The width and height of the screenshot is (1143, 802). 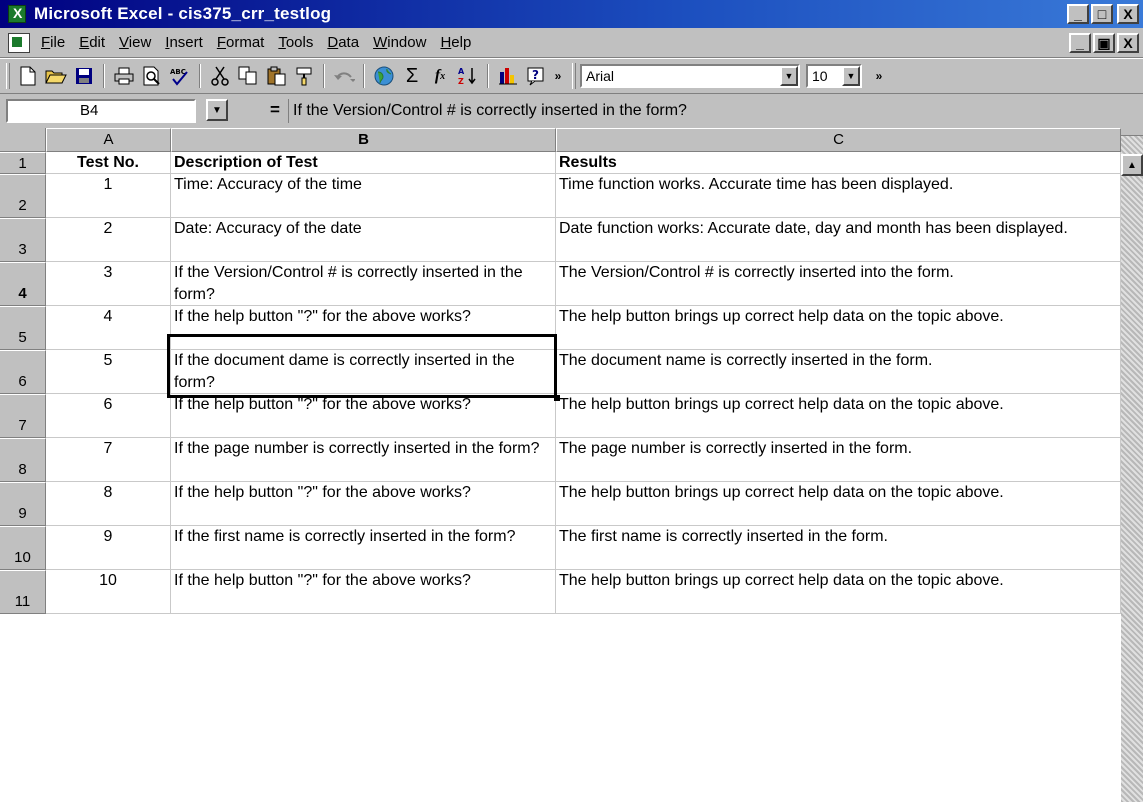 What do you see at coordinates (23, 460) in the screenshot?
I see `row-header: 8` at bounding box center [23, 460].